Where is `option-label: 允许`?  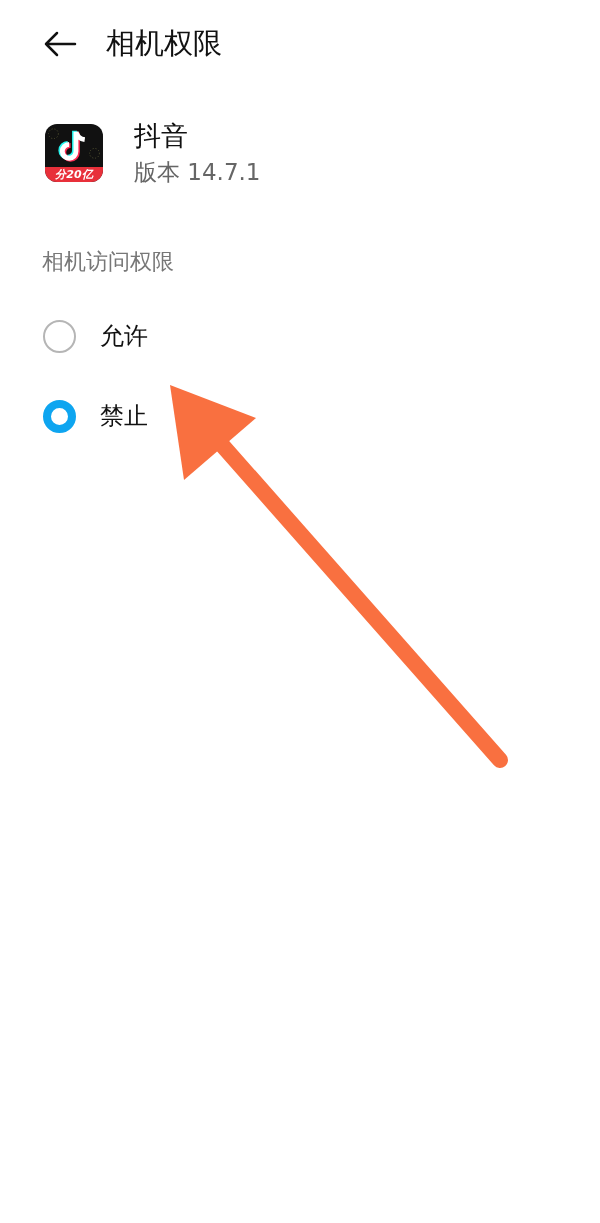 option-label: 允许 is located at coordinates (124, 336).